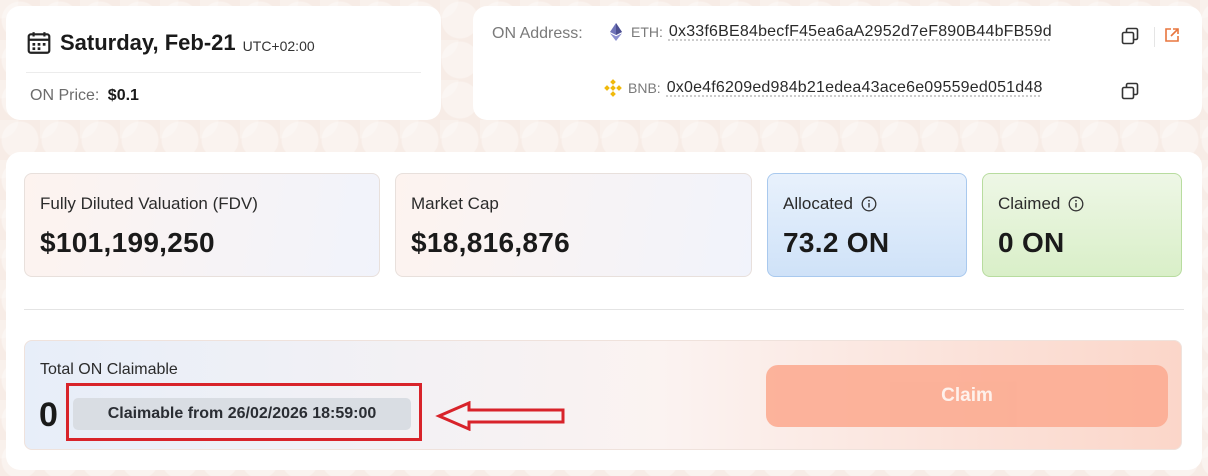  Describe the element at coordinates (148, 42) in the screenshot. I see `current-date: Saturday, Feb-21` at that location.